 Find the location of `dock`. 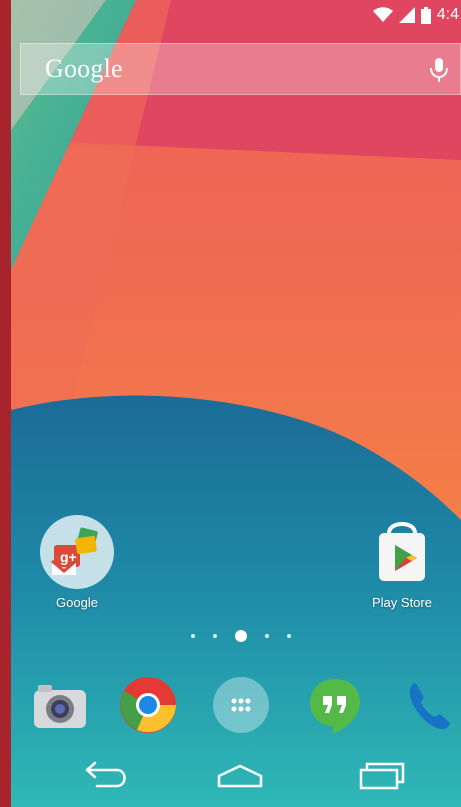

dock is located at coordinates (236, 709).